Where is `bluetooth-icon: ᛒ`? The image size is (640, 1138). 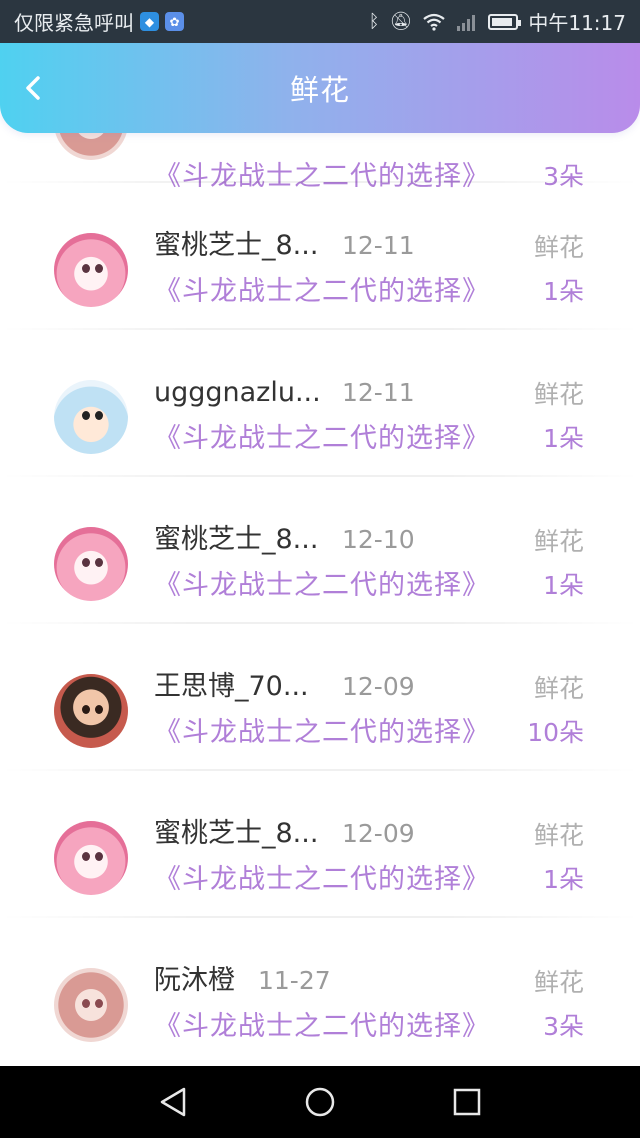
bluetooth-icon: ᛒ is located at coordinates (374, 21).